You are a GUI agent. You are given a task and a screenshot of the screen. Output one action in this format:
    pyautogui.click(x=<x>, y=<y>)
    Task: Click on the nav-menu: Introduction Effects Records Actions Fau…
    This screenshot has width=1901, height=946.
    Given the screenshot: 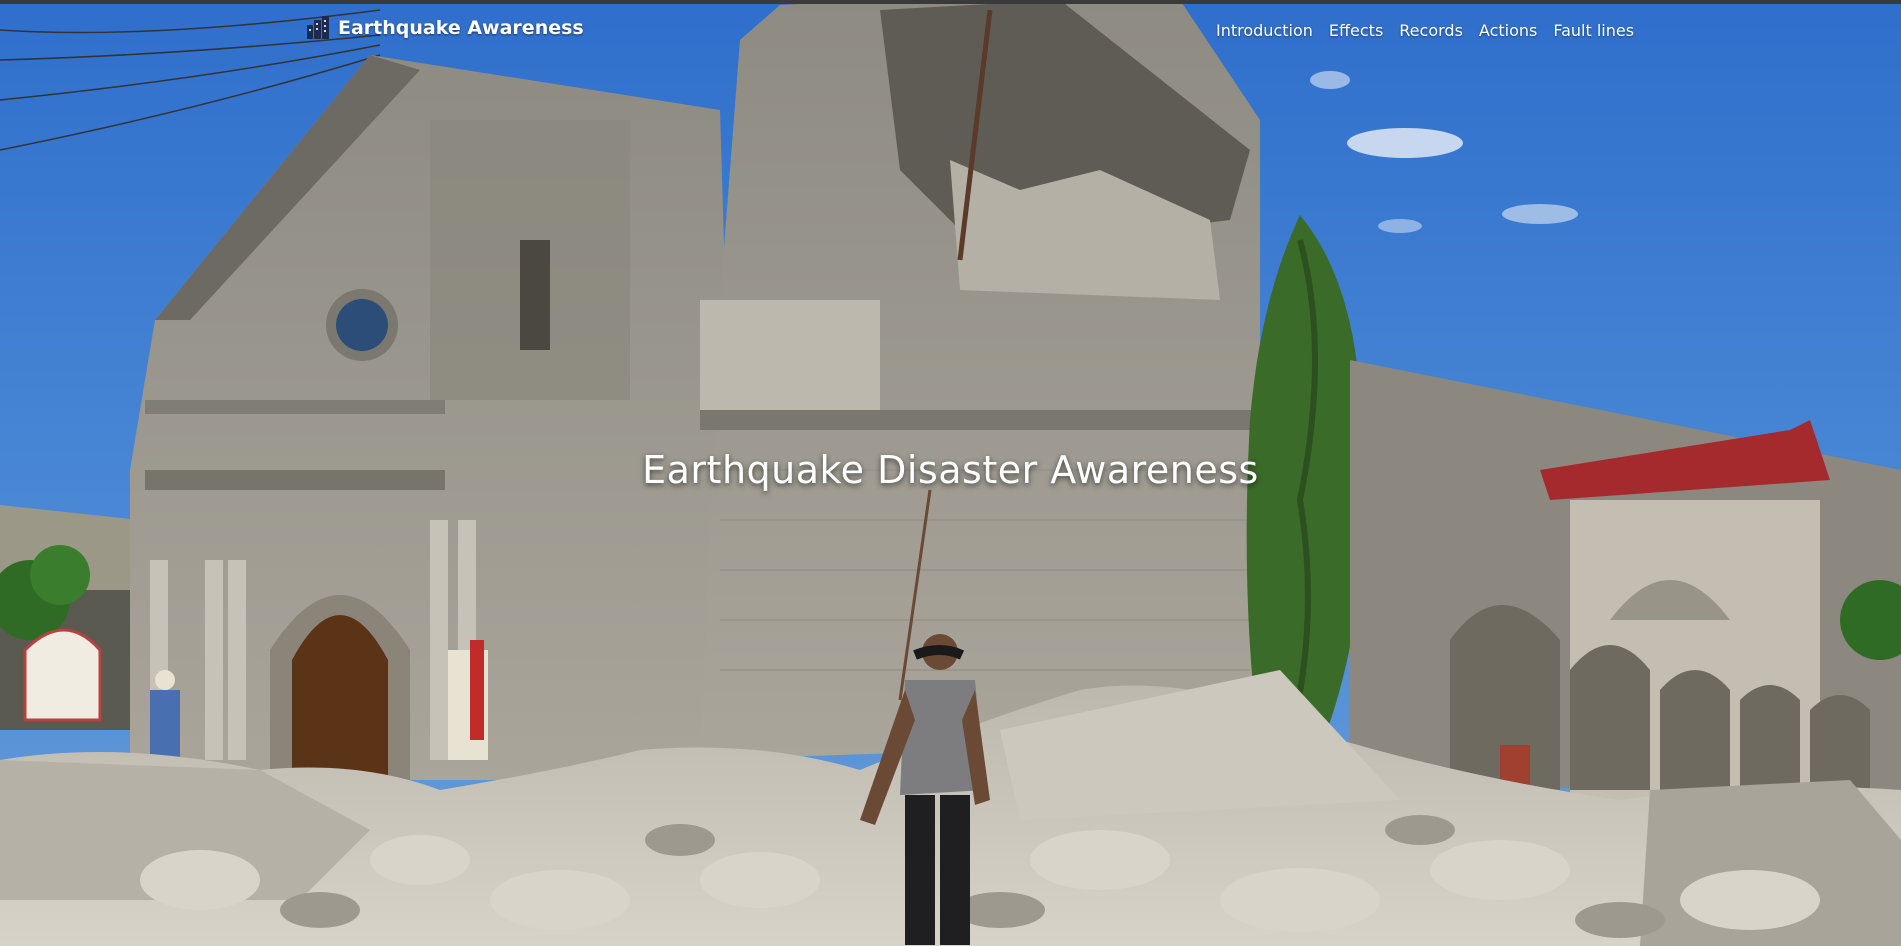 What is the action you would take?
    pyautogui.click(x=1425, y=30)
    